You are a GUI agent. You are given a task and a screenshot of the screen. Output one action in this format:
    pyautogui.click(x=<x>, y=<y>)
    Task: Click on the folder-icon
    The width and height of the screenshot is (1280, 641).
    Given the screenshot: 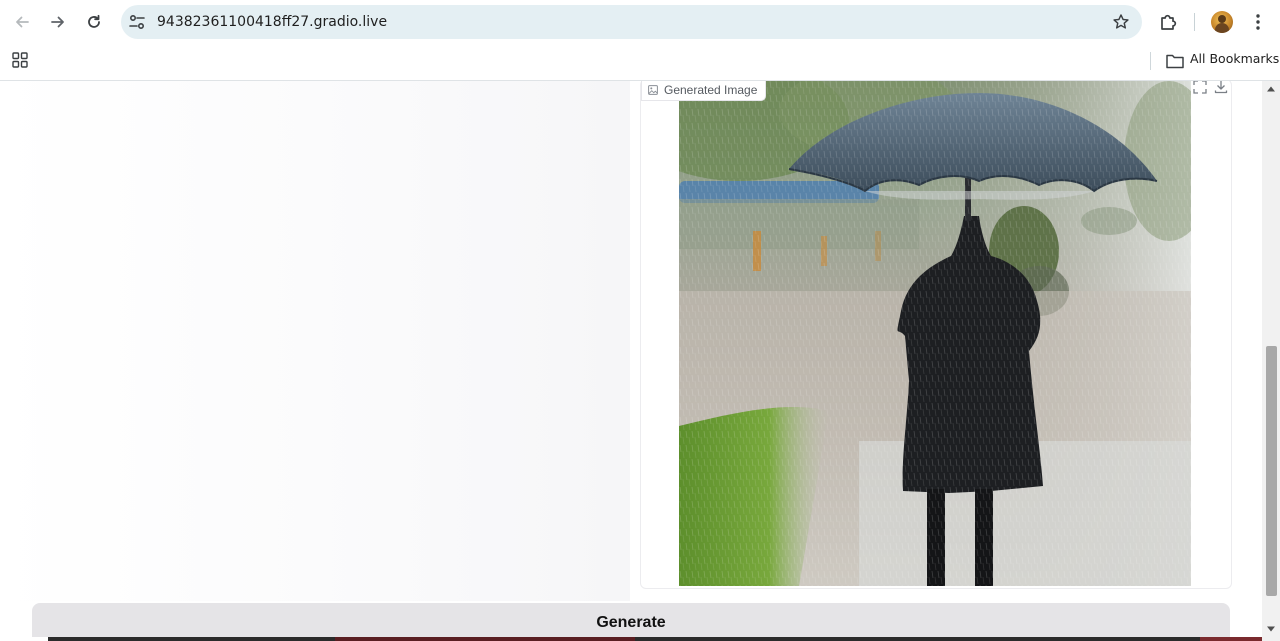 What is the action you would take?
    pyautogui.click(x=1175, y=61)
    